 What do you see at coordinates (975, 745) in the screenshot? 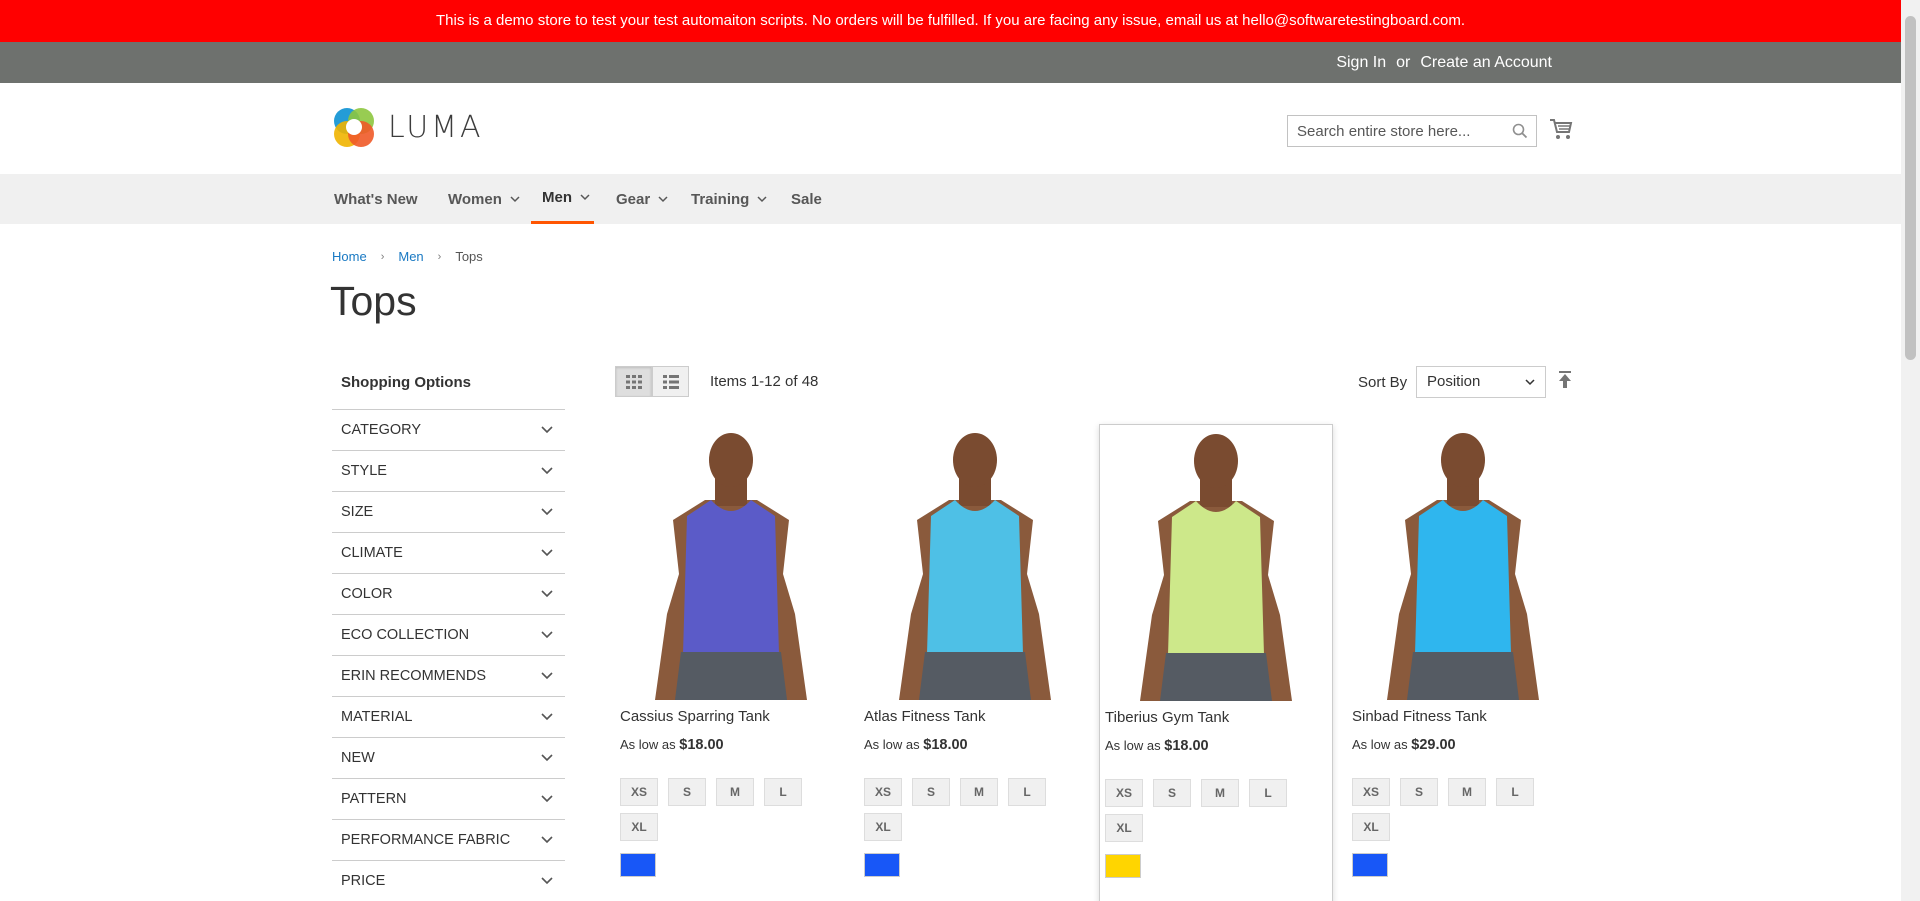
I see `product-price: As low as $18.00` at bounding box center [975, 745].